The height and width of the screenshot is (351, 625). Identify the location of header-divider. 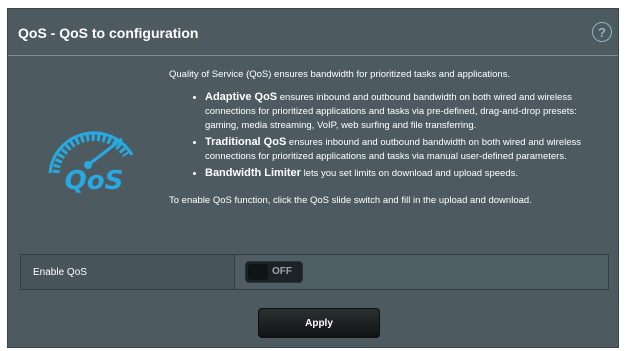
(313, 55).